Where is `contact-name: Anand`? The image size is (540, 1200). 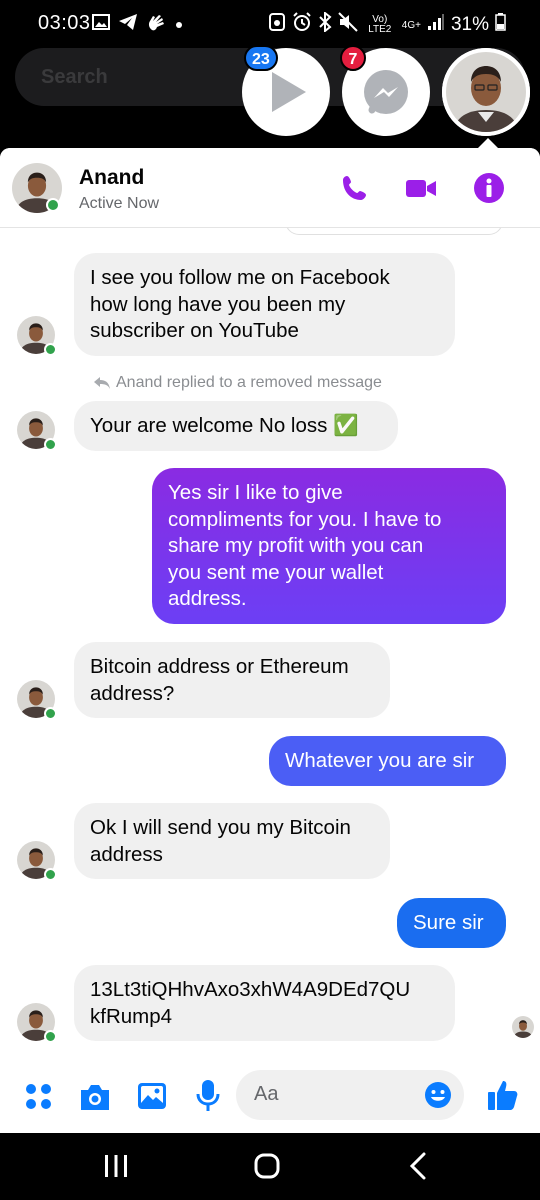 contact-name: Anand is located at coordinates (111, 178).